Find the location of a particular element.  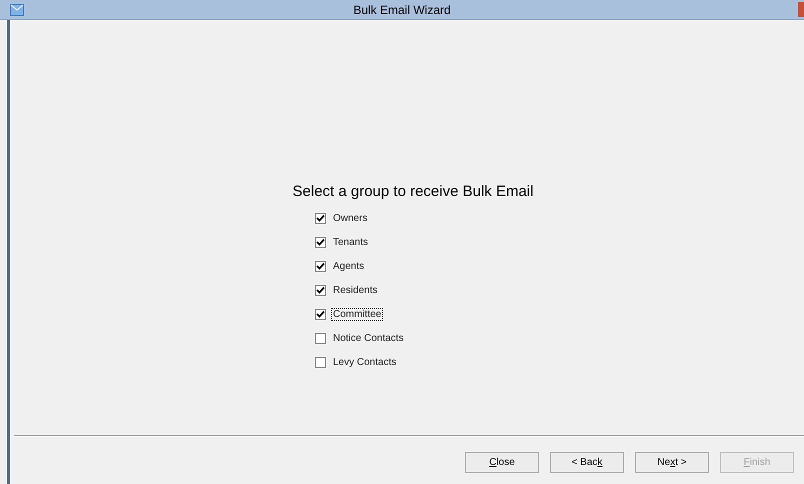

checkbox-label: Agents is located at coordinates (348, 266).